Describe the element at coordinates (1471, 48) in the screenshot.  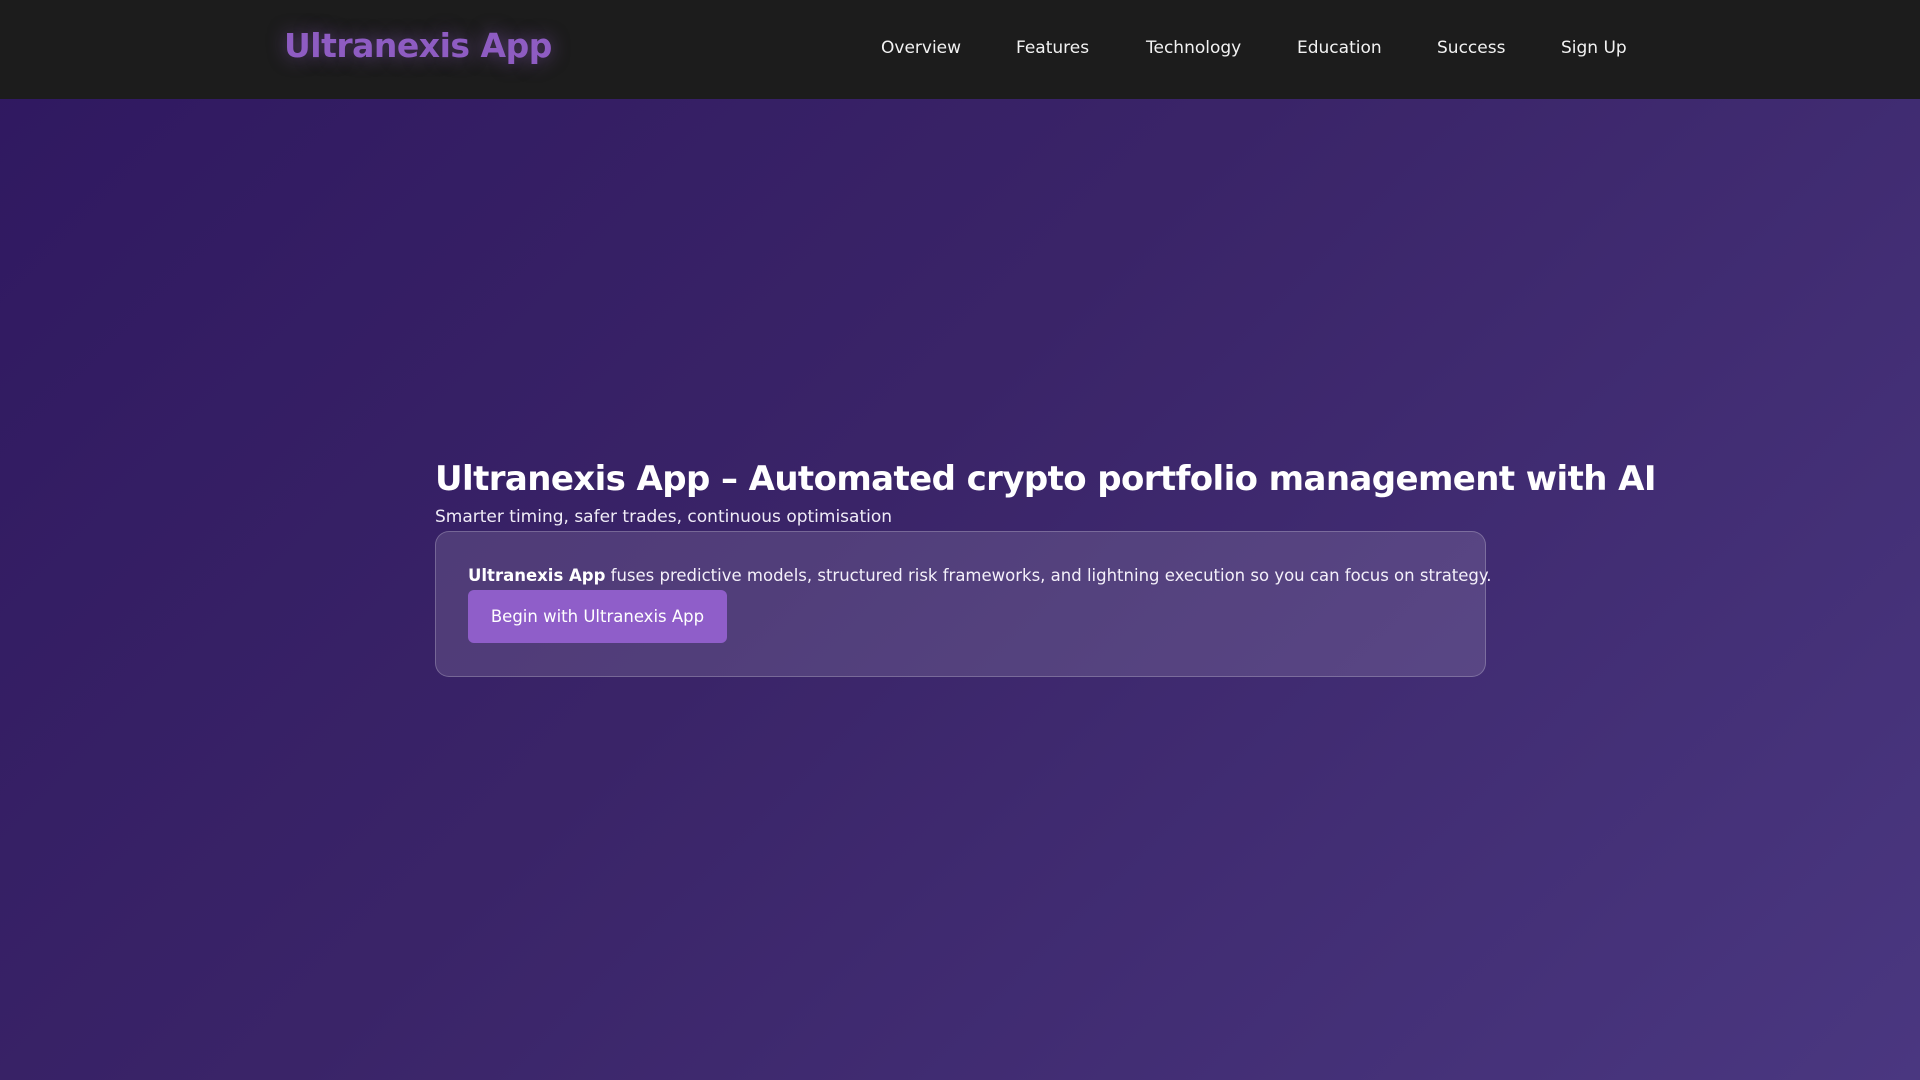
I see `nav-link-success: Success` at that location.